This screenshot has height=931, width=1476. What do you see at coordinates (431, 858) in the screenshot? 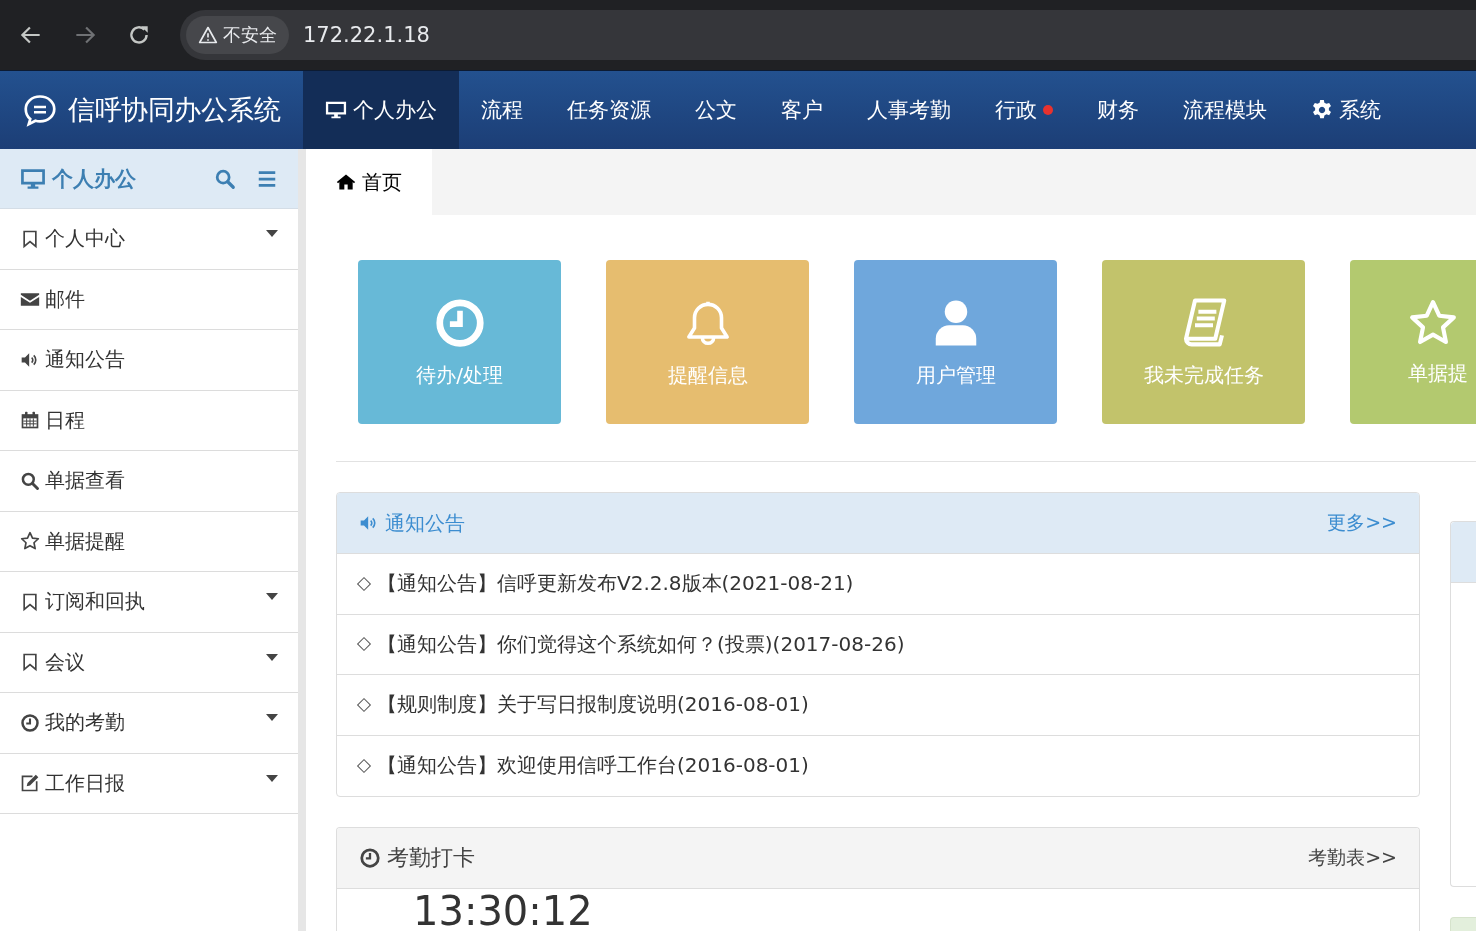
I see `panel-title: 考勤打卡` at bounding box center [431, 858].